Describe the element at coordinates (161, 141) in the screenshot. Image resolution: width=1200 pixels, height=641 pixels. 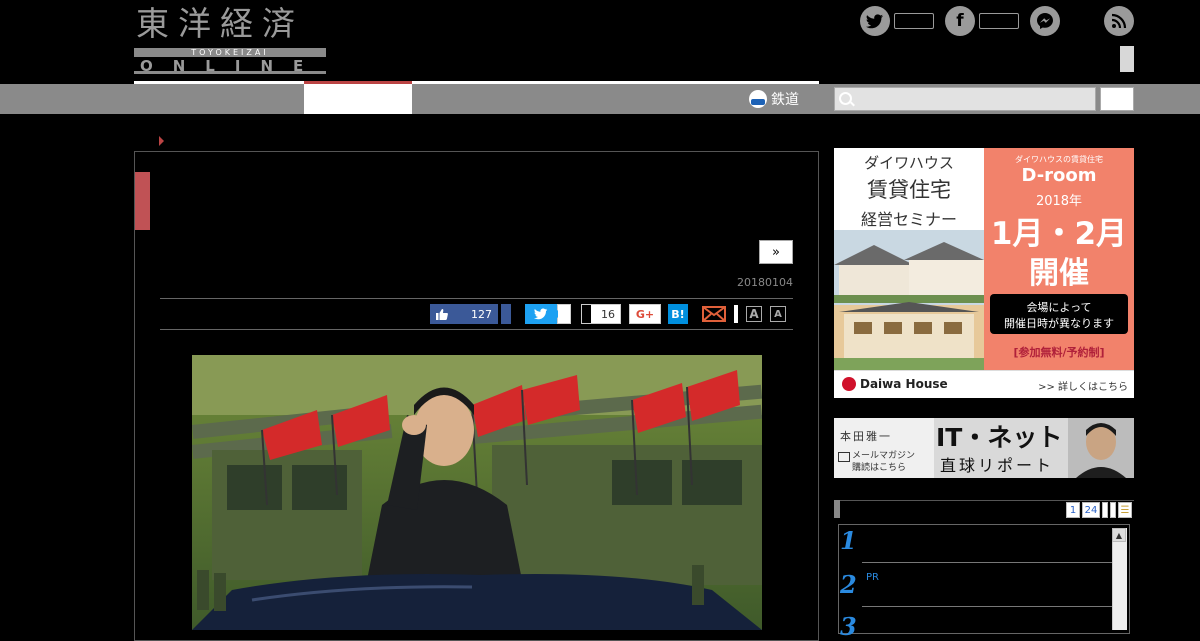
I see `breadcrumb-arrow-icon` at that location.